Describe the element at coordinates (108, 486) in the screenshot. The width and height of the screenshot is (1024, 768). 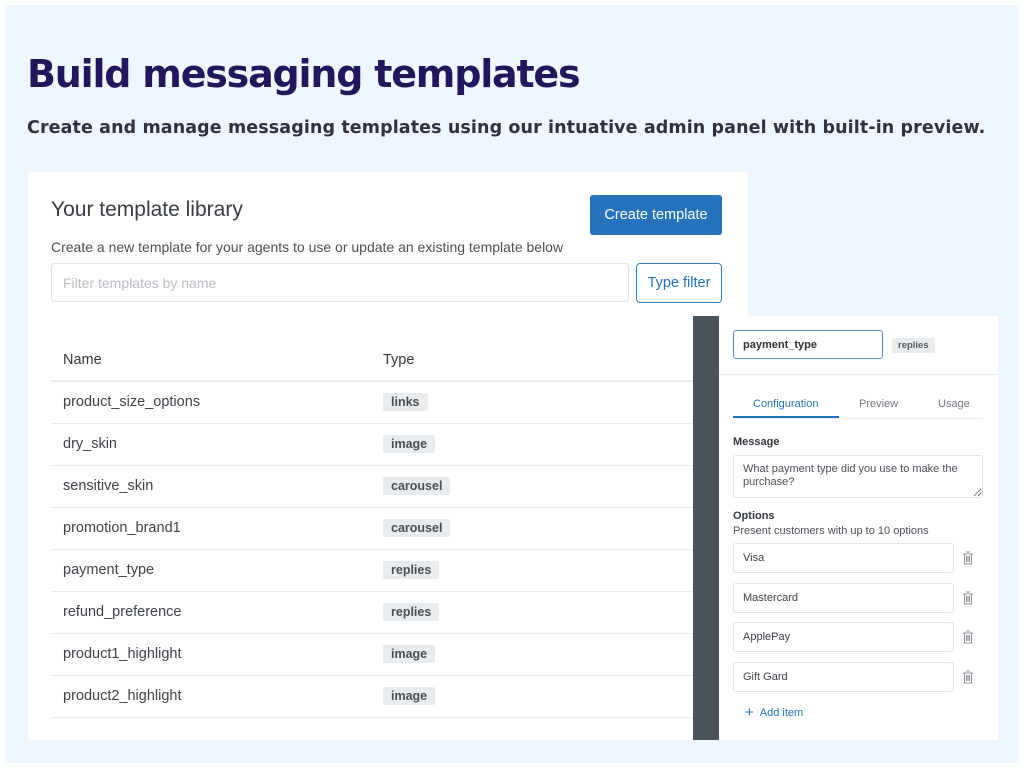
I see `template-name-cell: sensitive_skin` at that location.